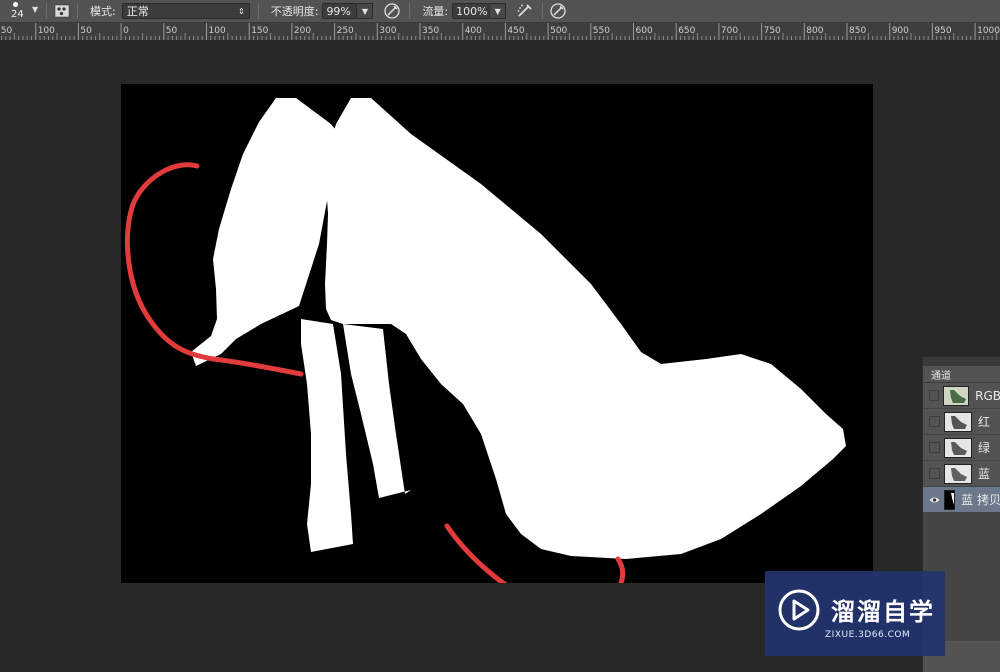 The width and height of the screenshot is (1000, 672). Describe the element at coordinates (942, 31) in the screenshot. I see `ruler-tick-label: 950` at that location.